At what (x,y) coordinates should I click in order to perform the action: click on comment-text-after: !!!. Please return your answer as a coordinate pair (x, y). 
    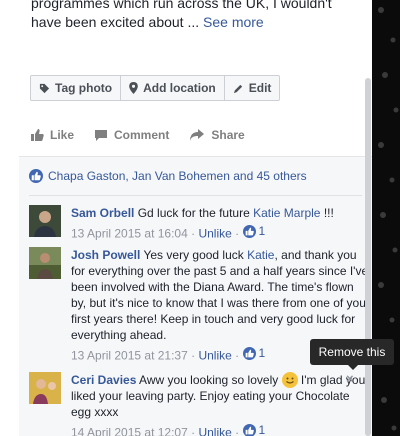
    Looking at the image, I should click on (328, 213).